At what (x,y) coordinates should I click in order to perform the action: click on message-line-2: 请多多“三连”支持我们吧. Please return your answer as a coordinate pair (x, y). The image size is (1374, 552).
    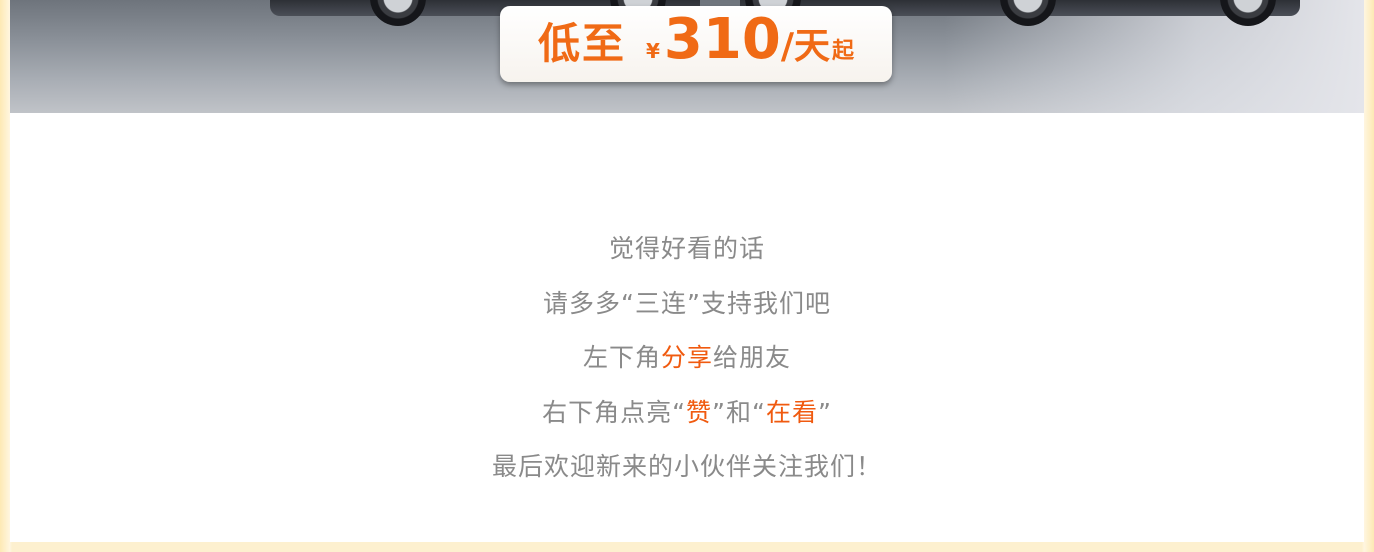
    Looking at the image, I should click on (687, 303).